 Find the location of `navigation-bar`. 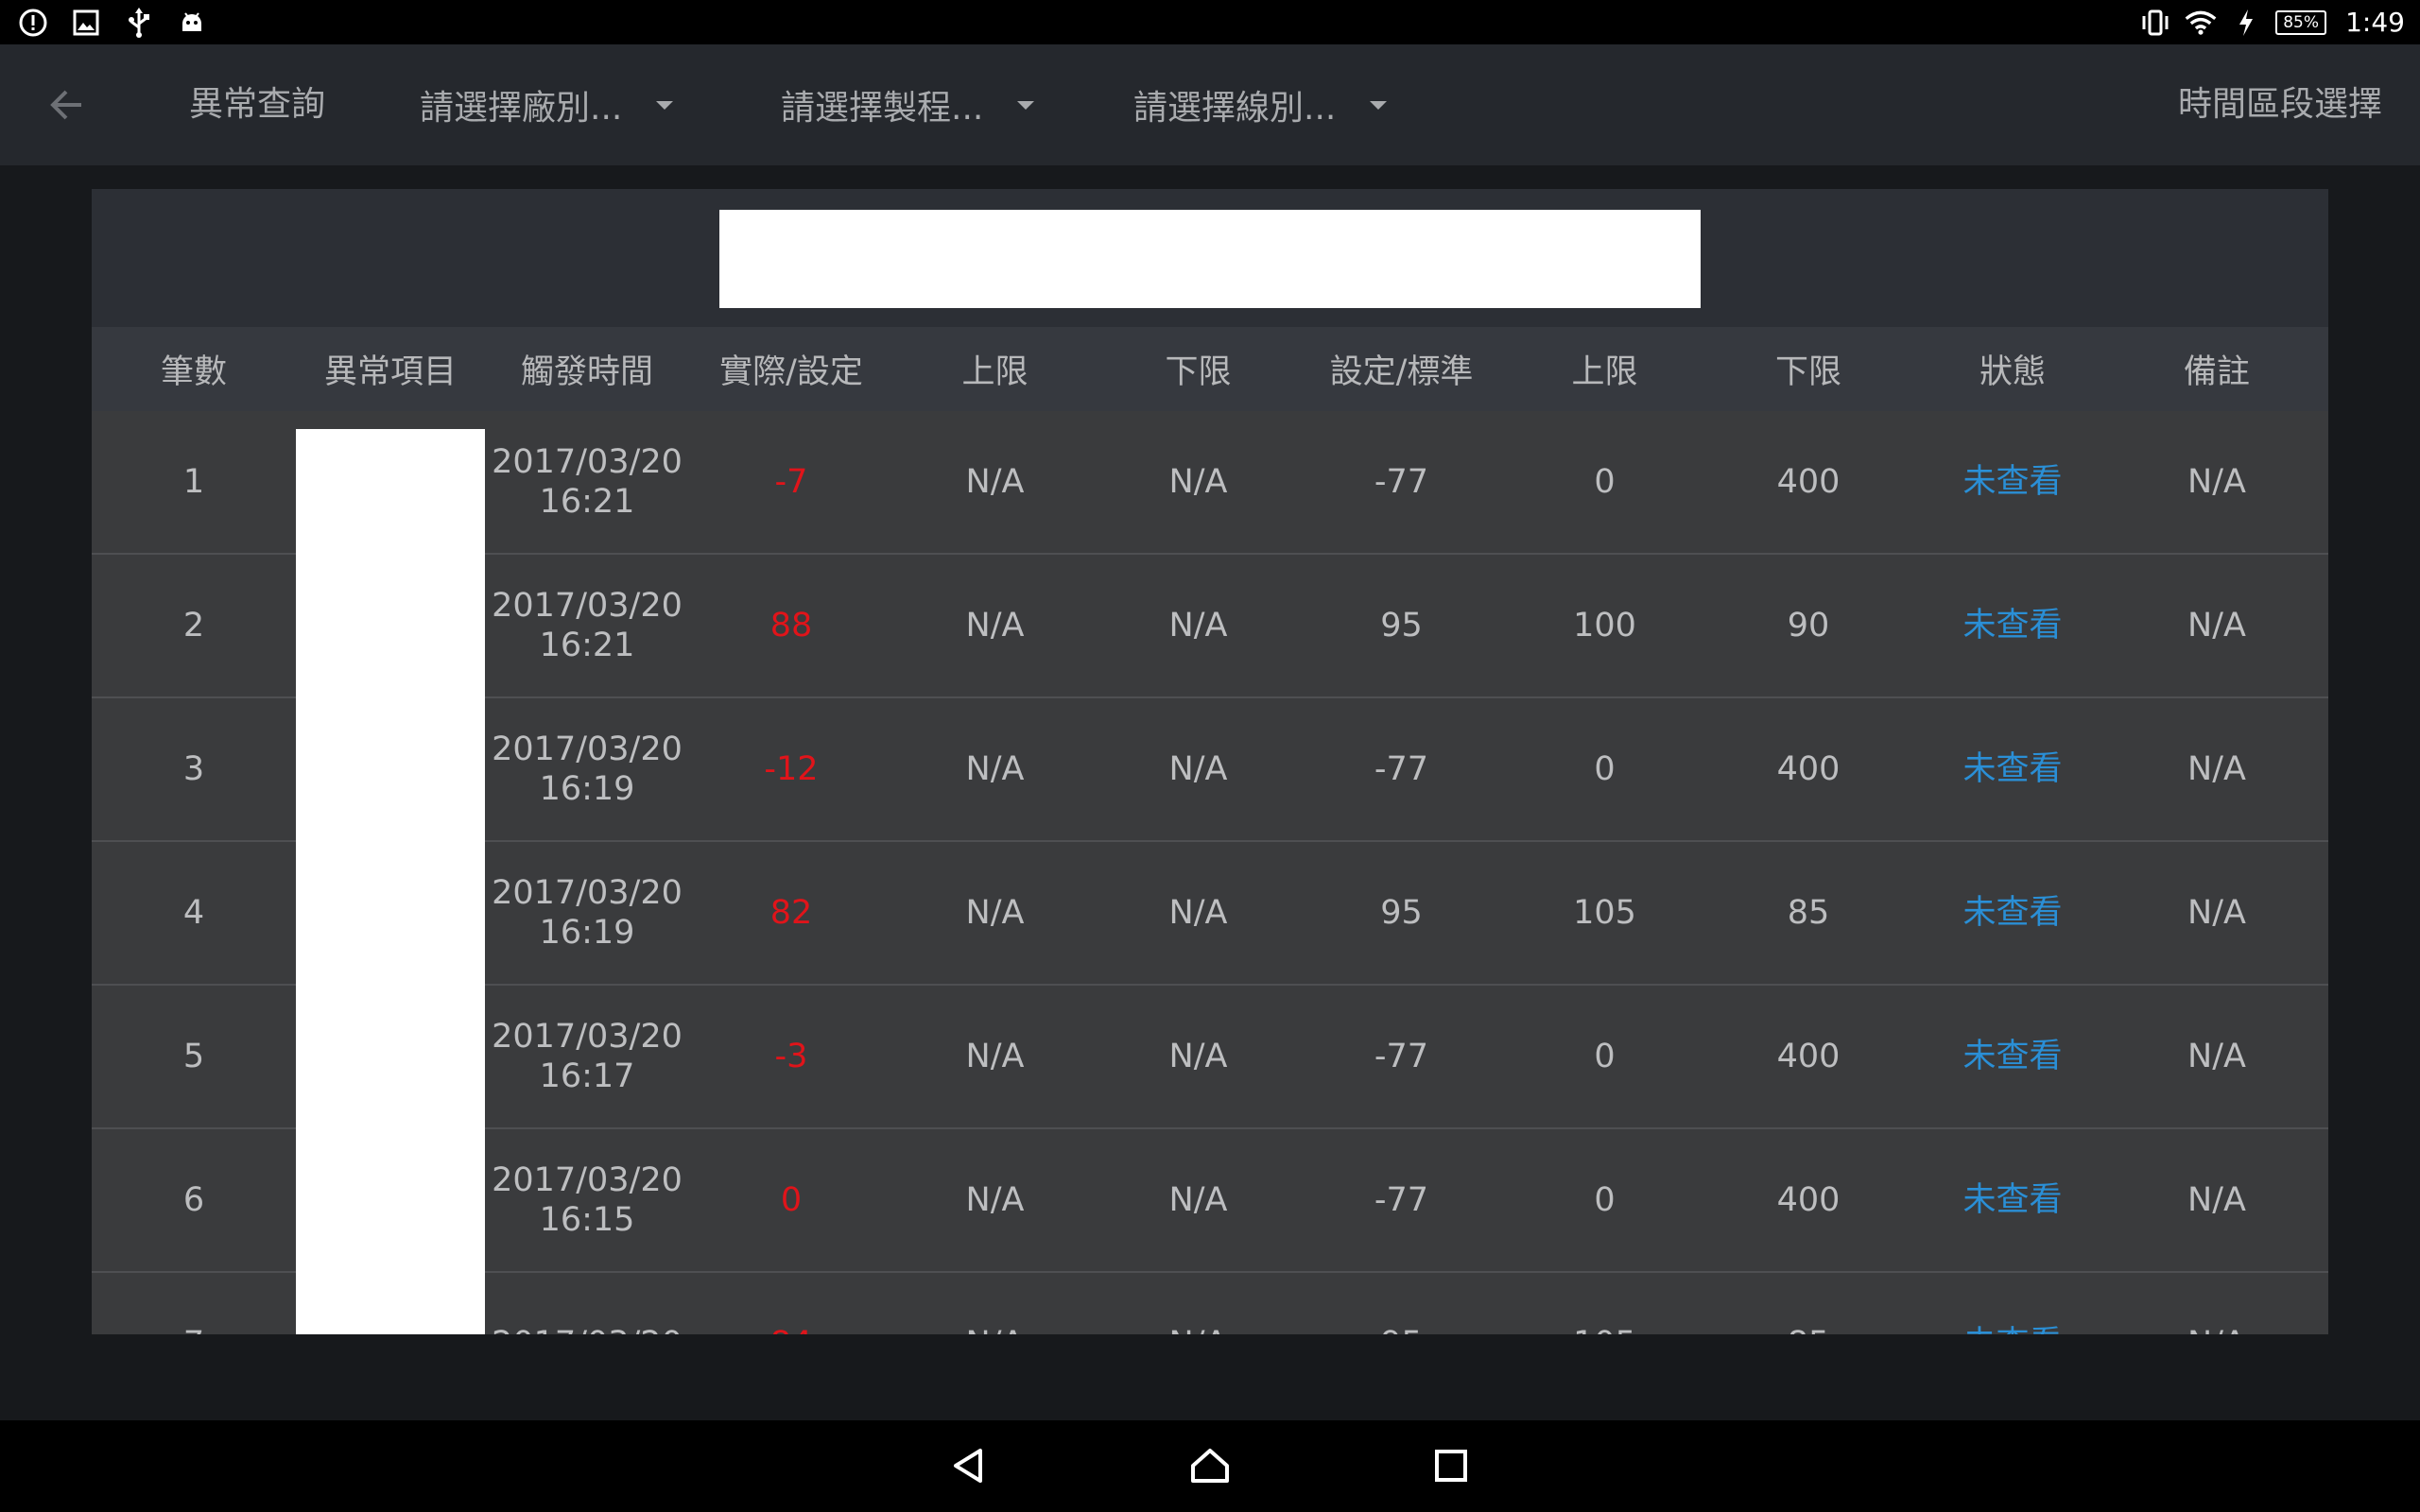

navigation-bar is located at coordinates (1210, 1466).